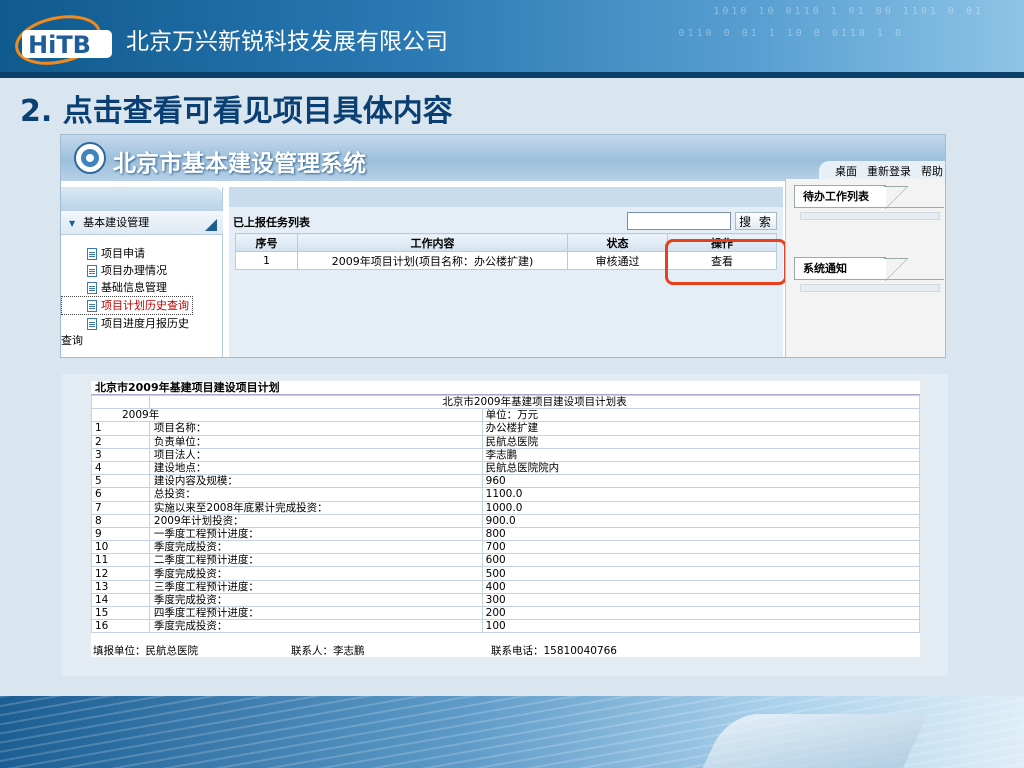 The image size is (1024, 768). Describe the element at coordinates (143, 253) in the screenshot. I see `sidebar-item-project-apply: 项目申请` at that location.